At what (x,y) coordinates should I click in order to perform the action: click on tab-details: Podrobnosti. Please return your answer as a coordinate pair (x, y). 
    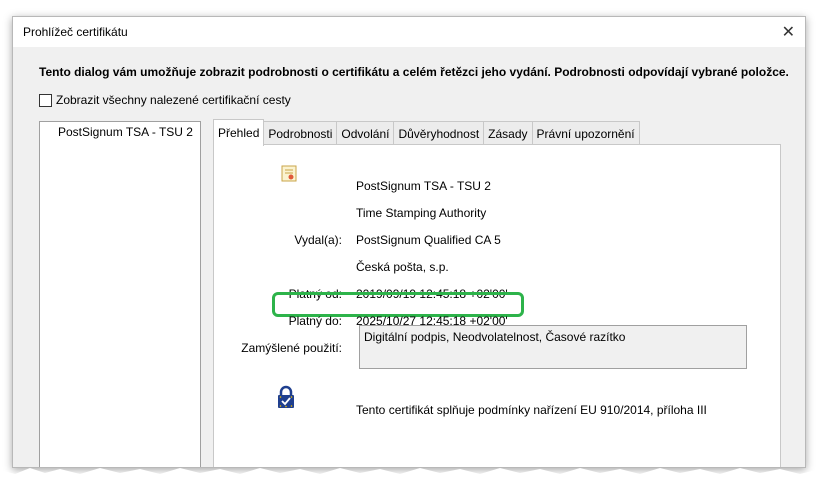
    Looking at the image, I should click on (300, 133).